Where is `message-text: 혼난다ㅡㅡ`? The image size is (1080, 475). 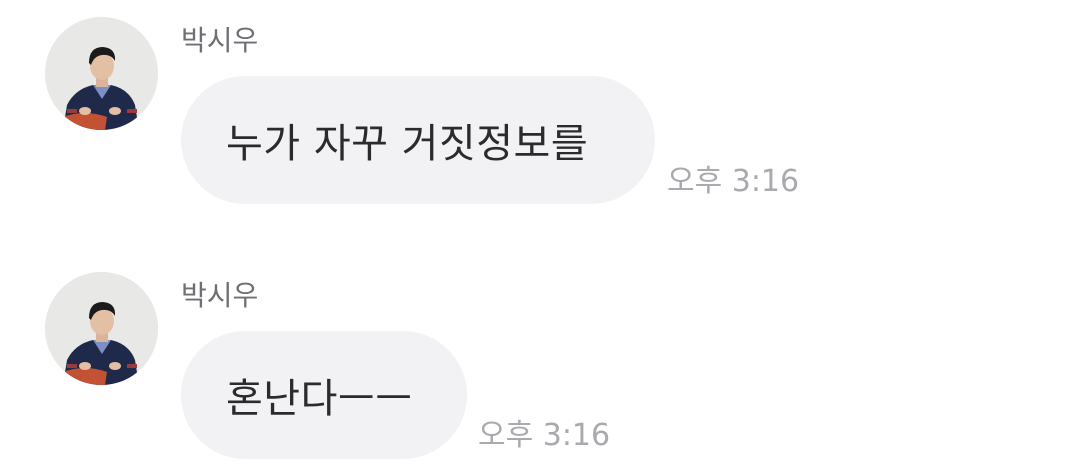 message-text: 혼난다ㅡㅡ is located at coordinates (319, 399).